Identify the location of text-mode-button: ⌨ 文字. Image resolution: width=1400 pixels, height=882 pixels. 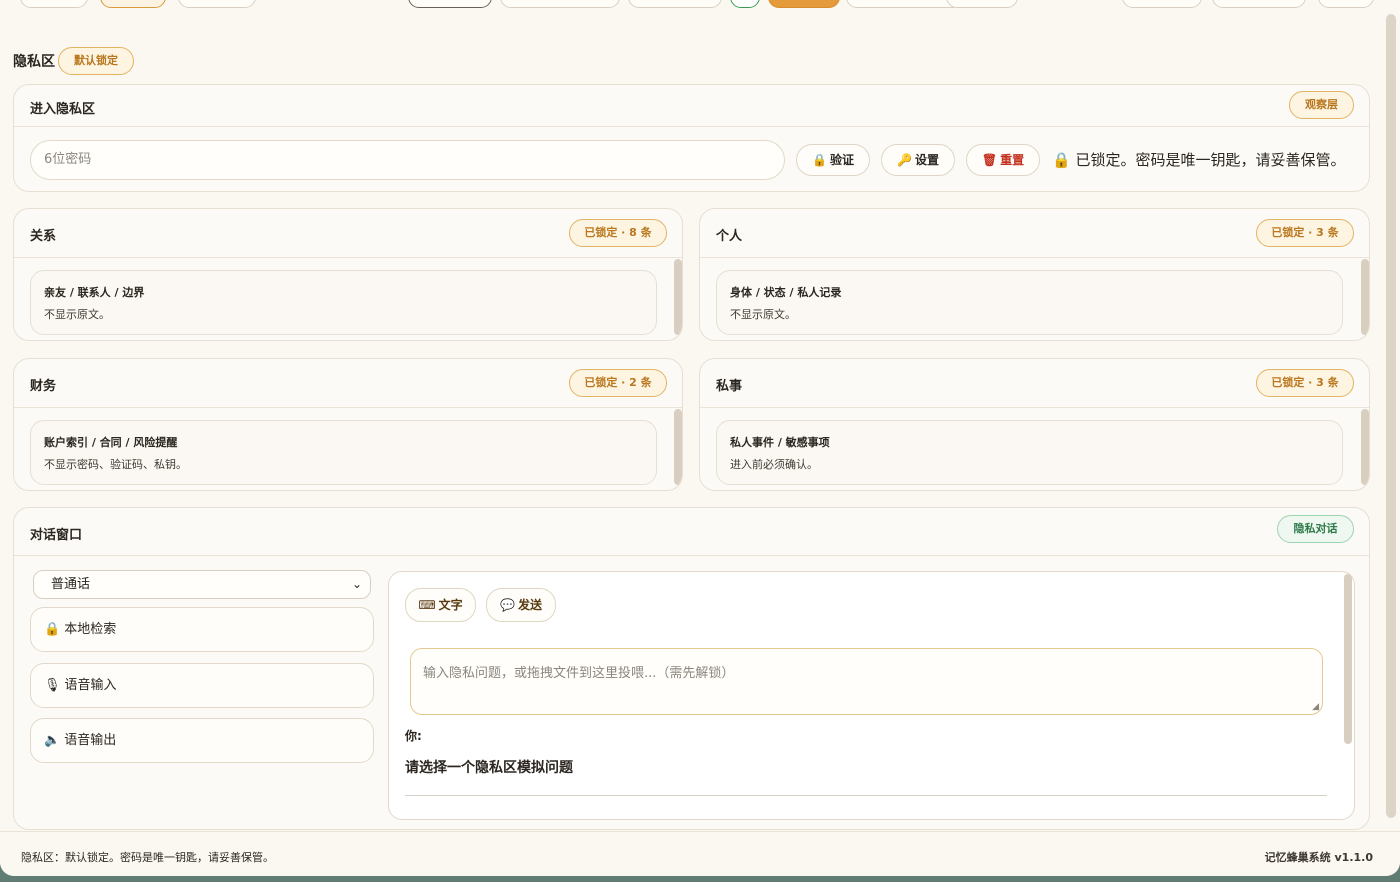
(440, 605).